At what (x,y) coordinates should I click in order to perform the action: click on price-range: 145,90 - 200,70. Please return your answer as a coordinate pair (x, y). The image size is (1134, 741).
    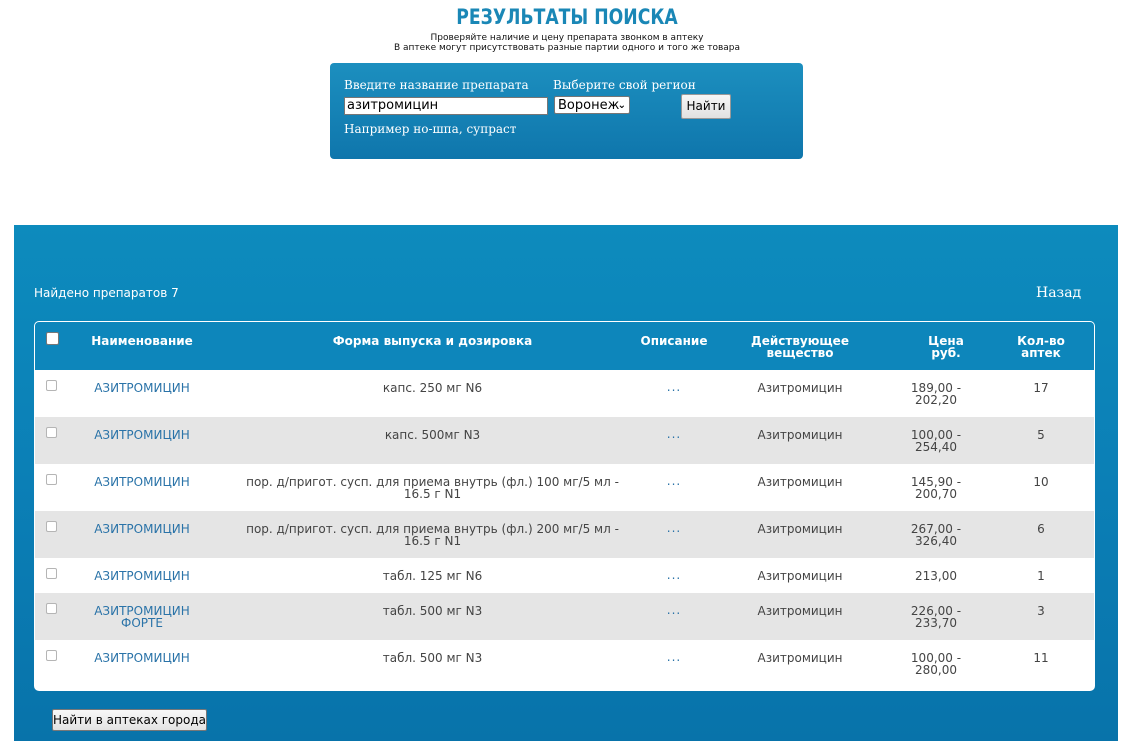
    Looking at the image, I should click on (936, 488).